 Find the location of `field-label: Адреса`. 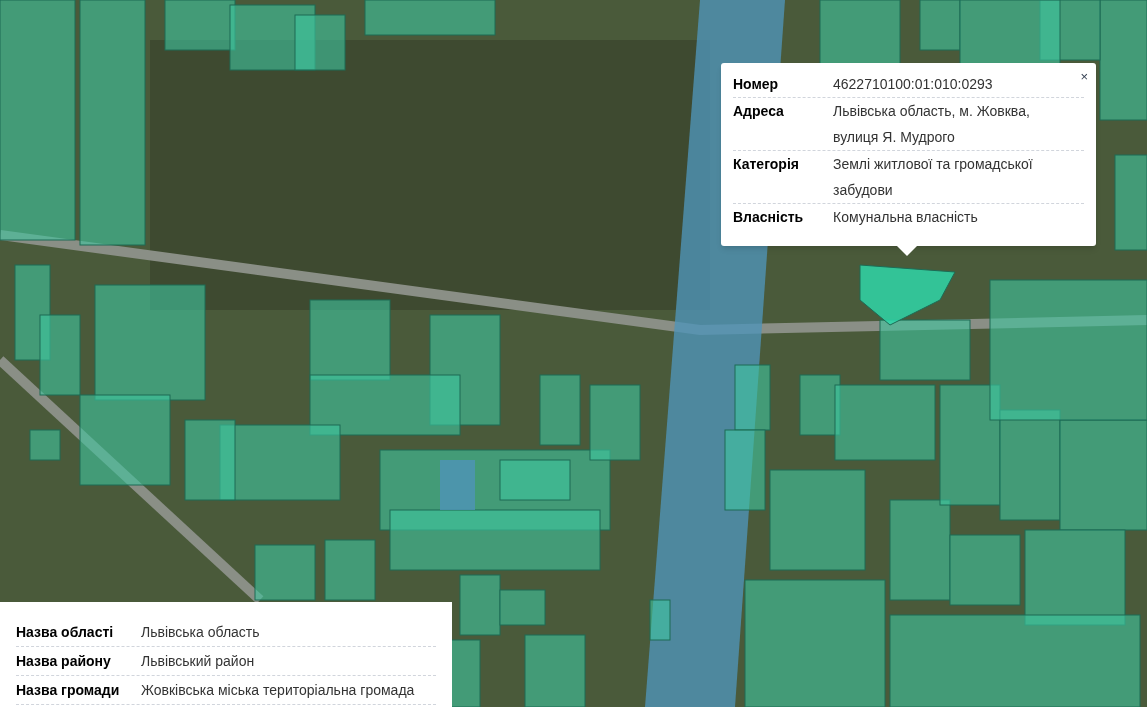

field-label: Адреса is located at coordinates (759, 111).